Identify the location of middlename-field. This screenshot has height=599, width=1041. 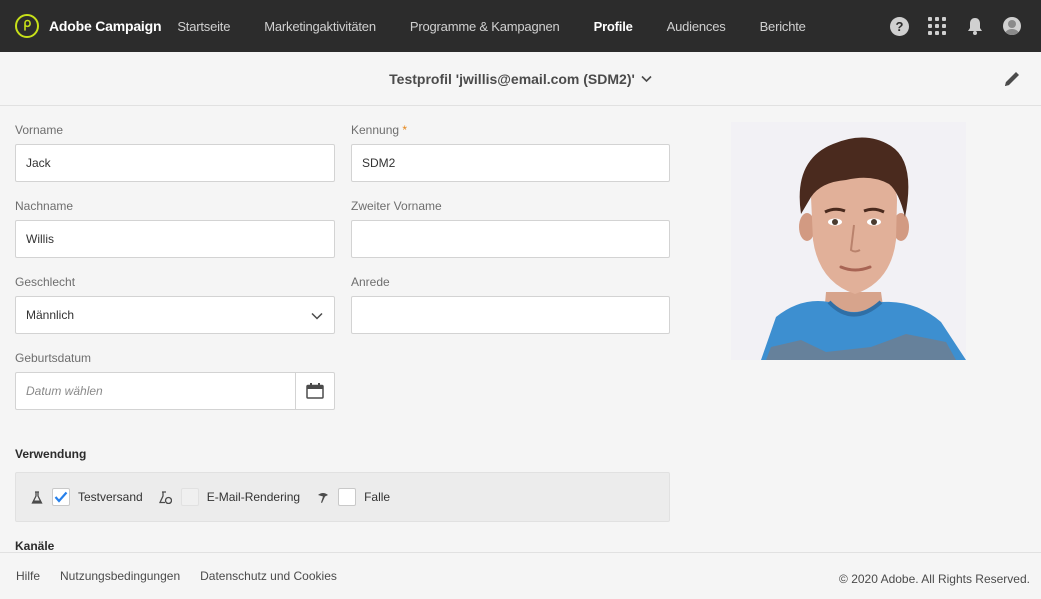
(510, 239).